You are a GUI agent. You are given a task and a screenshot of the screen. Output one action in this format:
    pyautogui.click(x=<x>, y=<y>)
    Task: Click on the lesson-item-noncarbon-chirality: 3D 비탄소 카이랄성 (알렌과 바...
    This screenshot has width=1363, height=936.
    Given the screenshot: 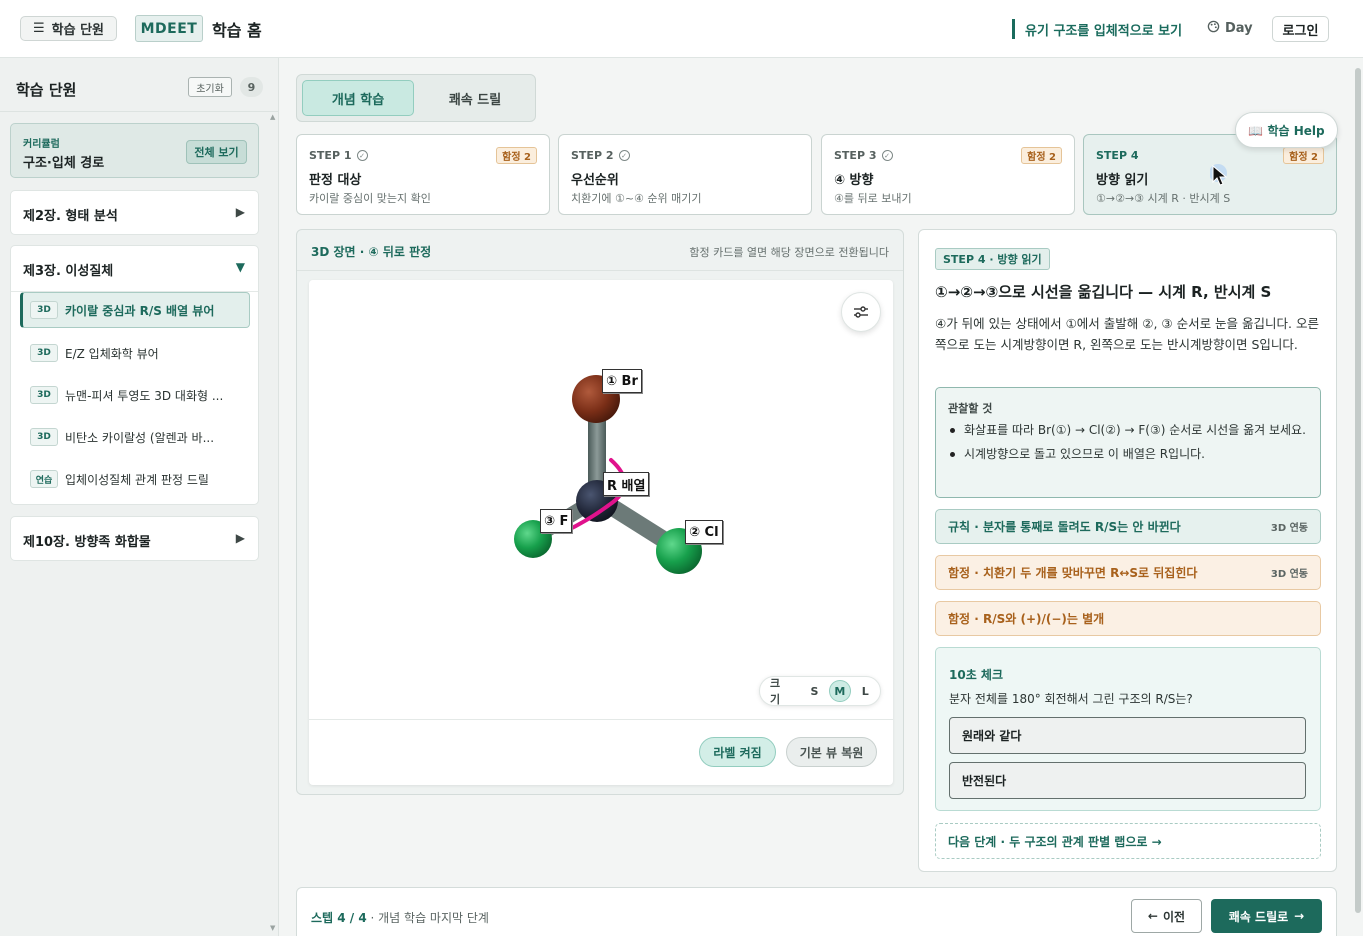 What is the action you would take?
    pyautogui.click(x=135, y=437)
    